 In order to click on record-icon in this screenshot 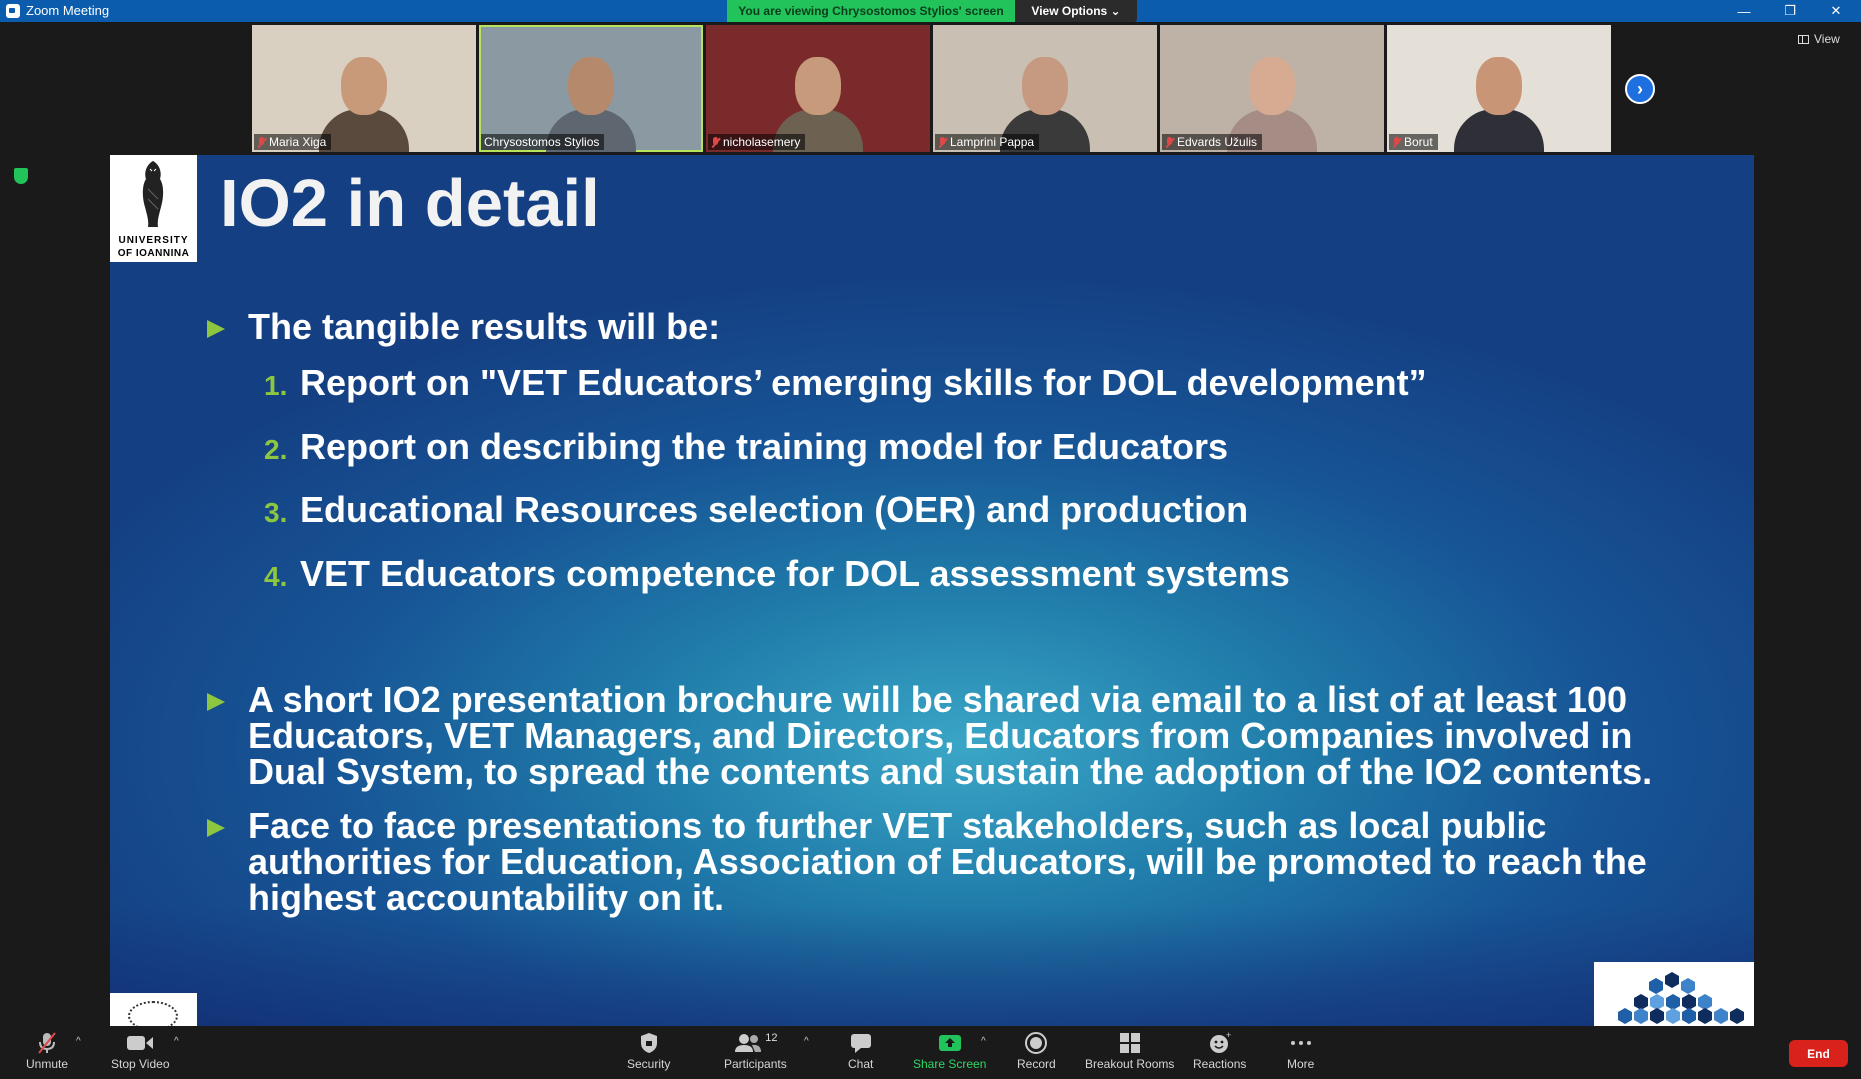, I will do `click(1036, 1043)`.